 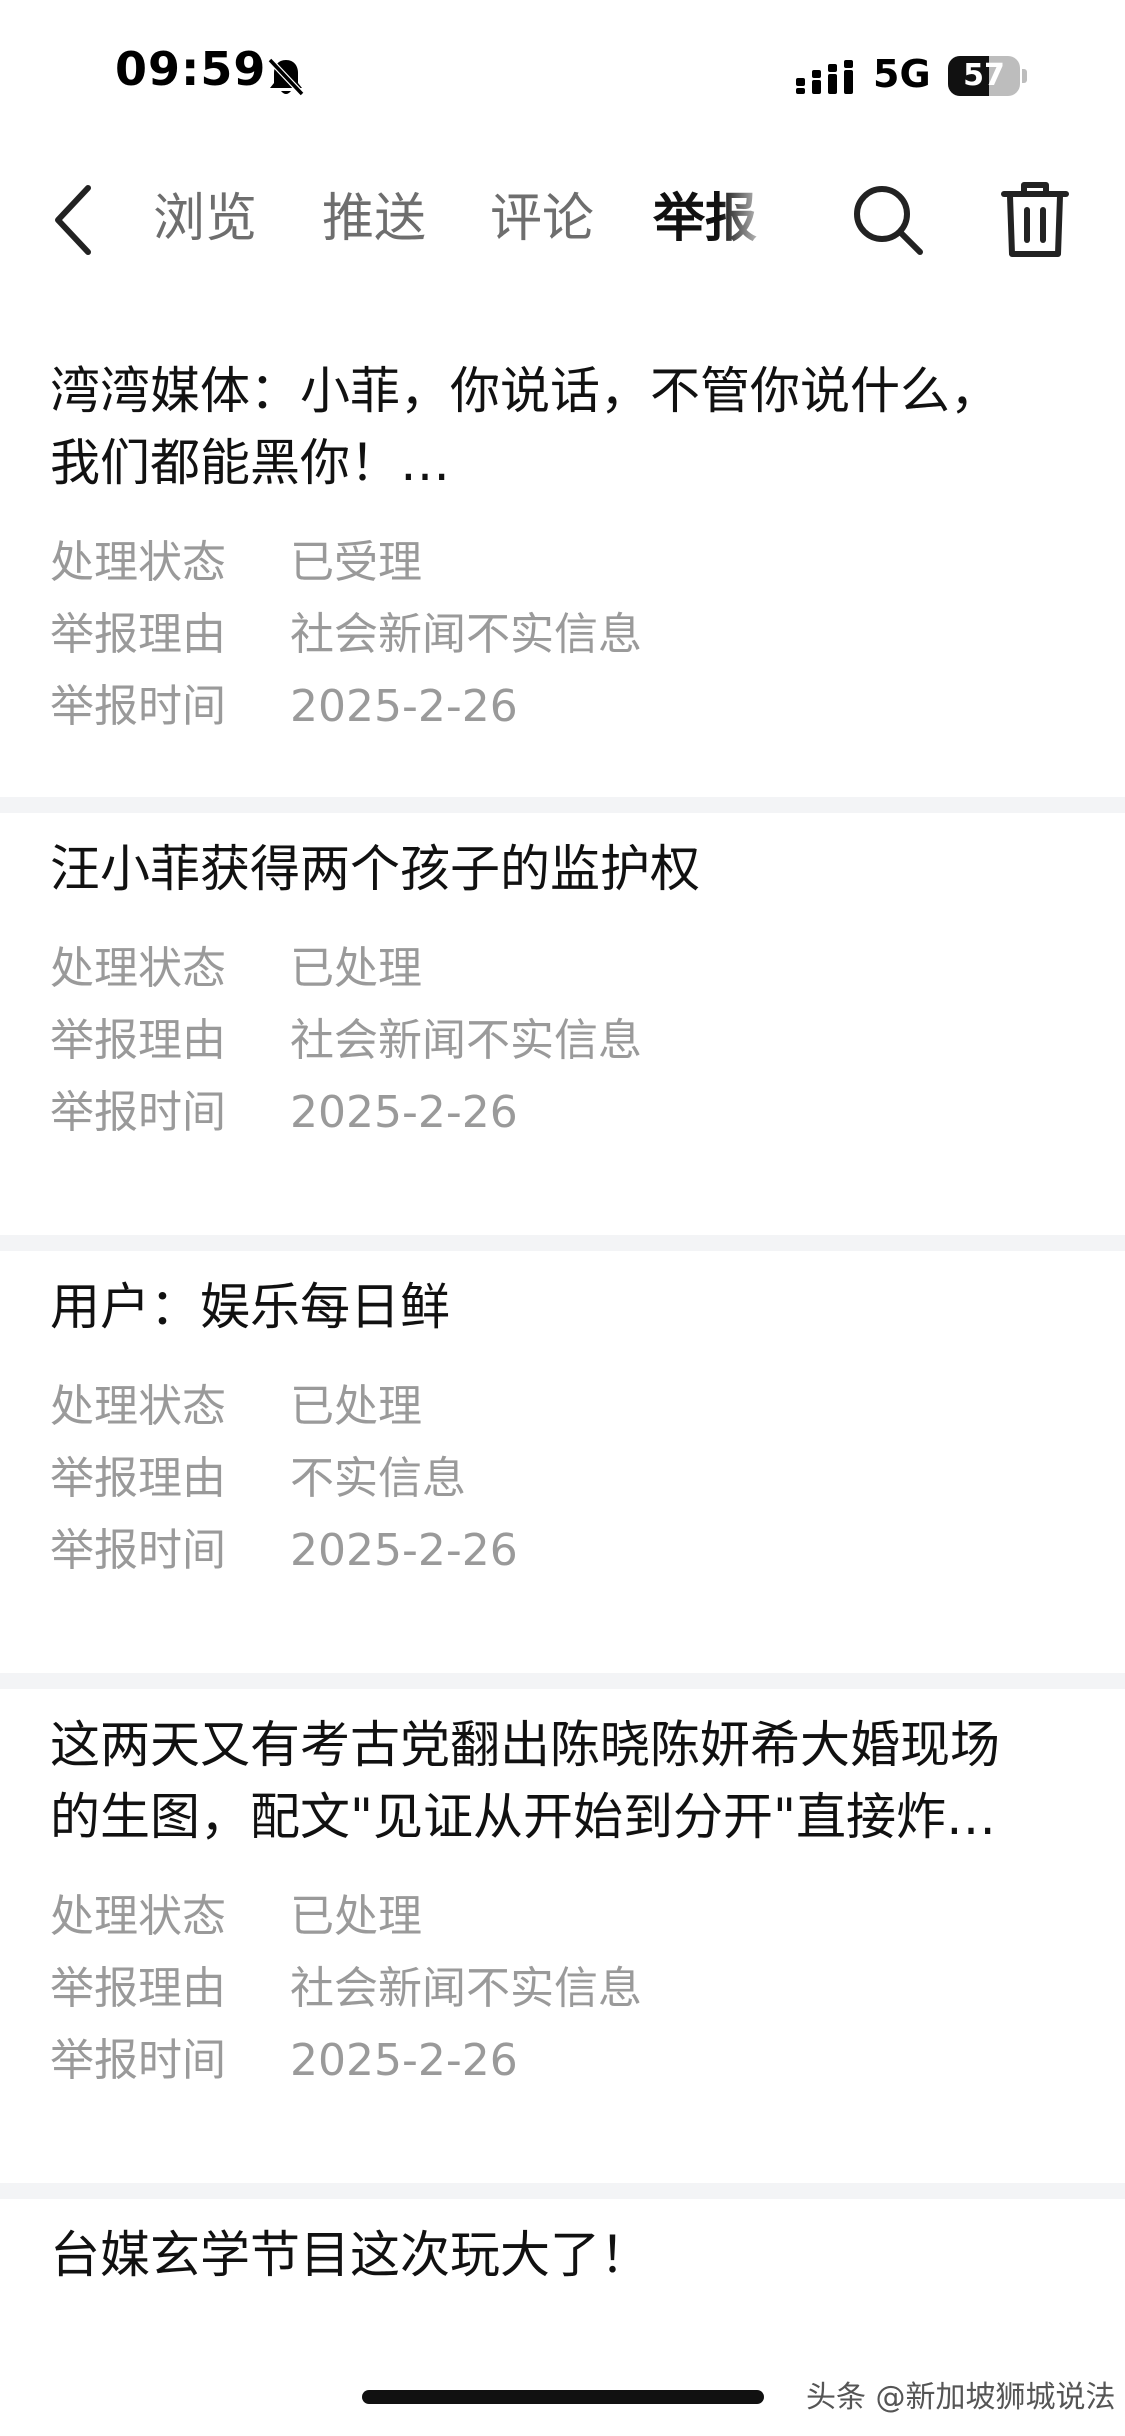 I want to click on report-title: 汪小菲获得两个孩子的监护权, so click(x=562, y=869).